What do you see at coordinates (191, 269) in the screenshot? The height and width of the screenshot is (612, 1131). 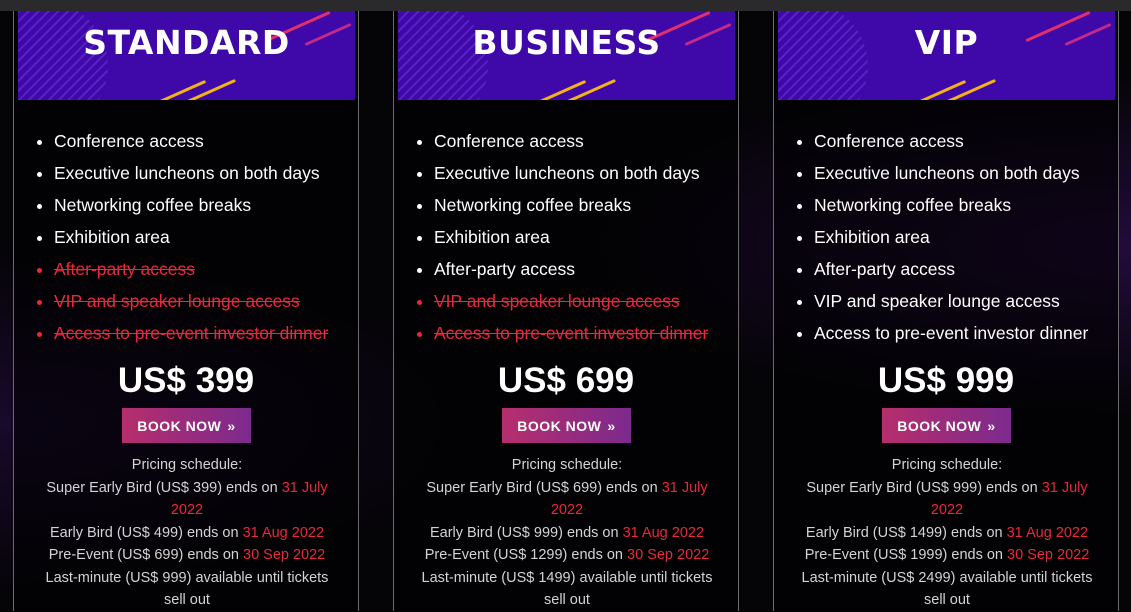 I see `feature-item-excluded: After-party access` at bounding box center [191, 269].